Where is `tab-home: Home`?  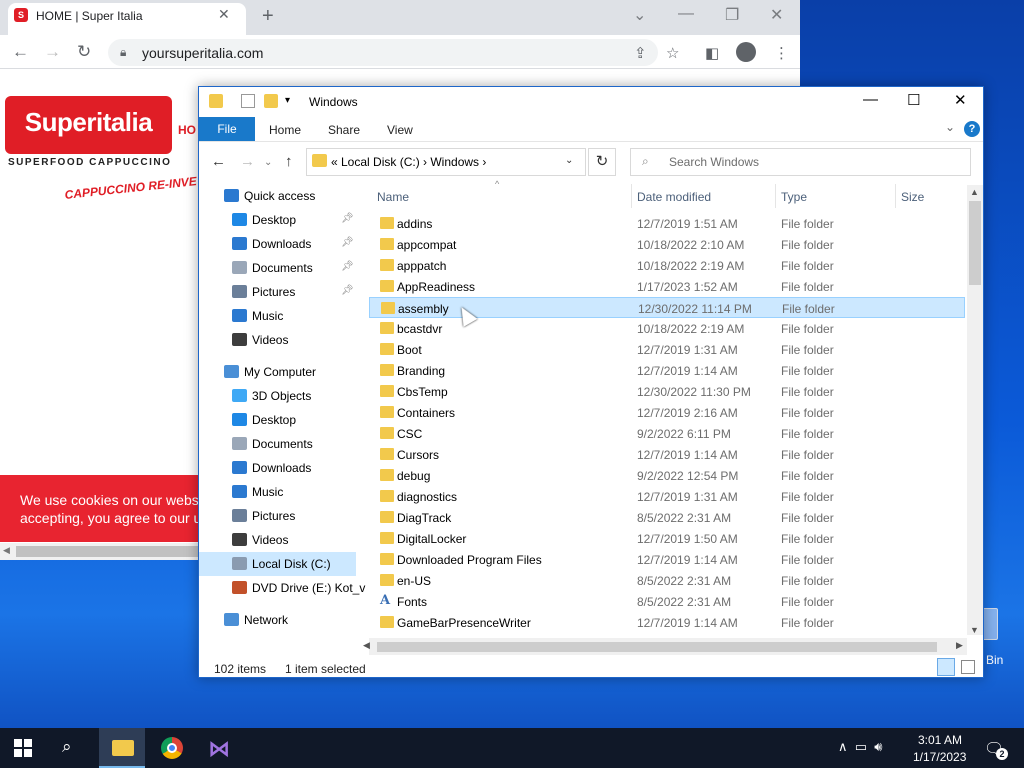 tab-home: Home is located at coordinates (285, 130).